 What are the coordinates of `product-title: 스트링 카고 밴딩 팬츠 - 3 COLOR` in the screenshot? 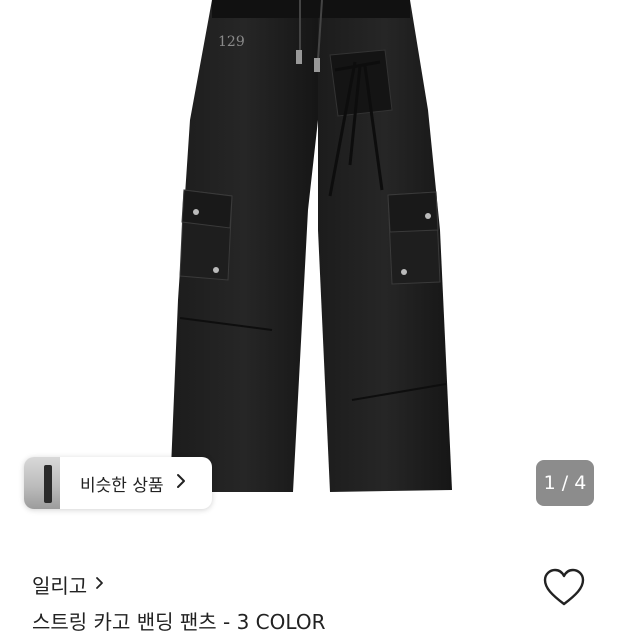 It's located at (179, 622).